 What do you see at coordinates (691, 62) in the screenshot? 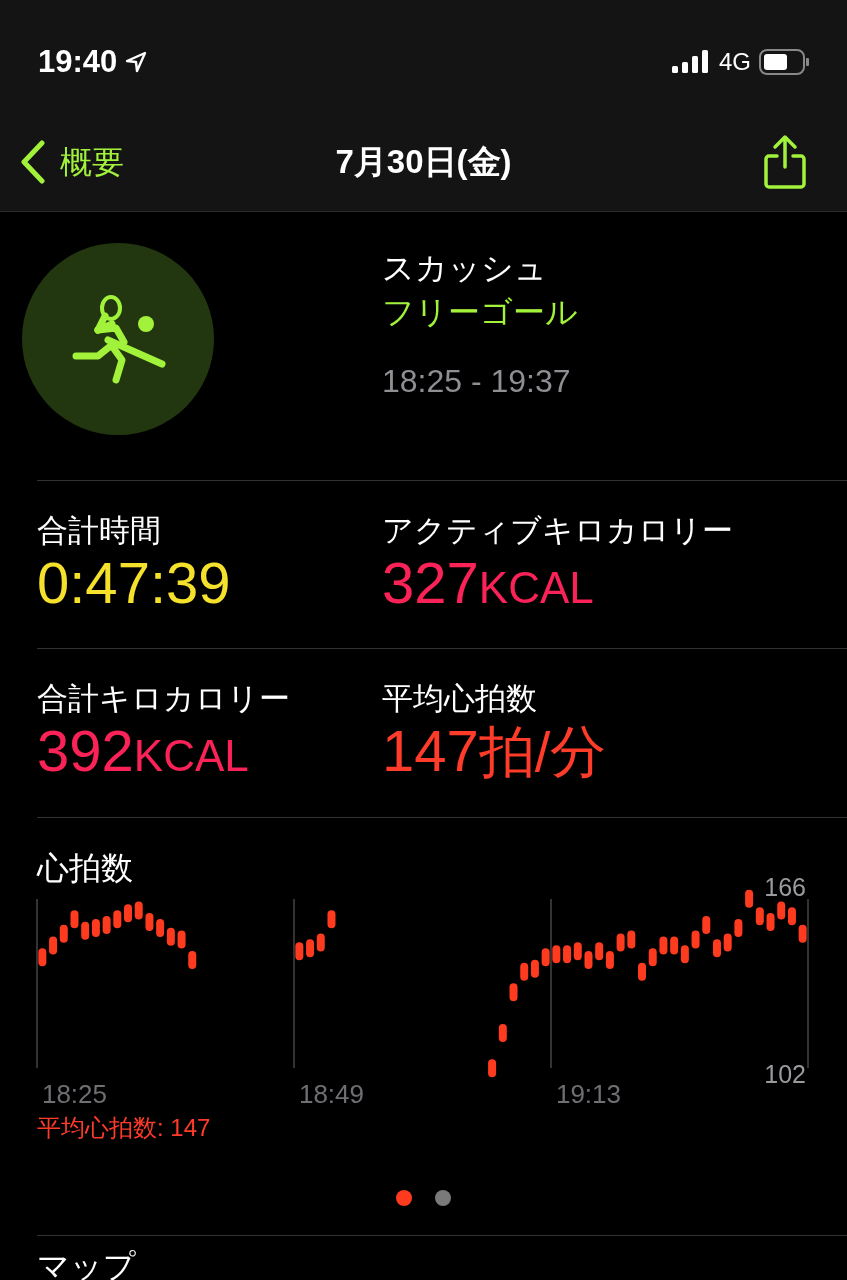
I see `signal-icon` at bounding box center [691, 62].